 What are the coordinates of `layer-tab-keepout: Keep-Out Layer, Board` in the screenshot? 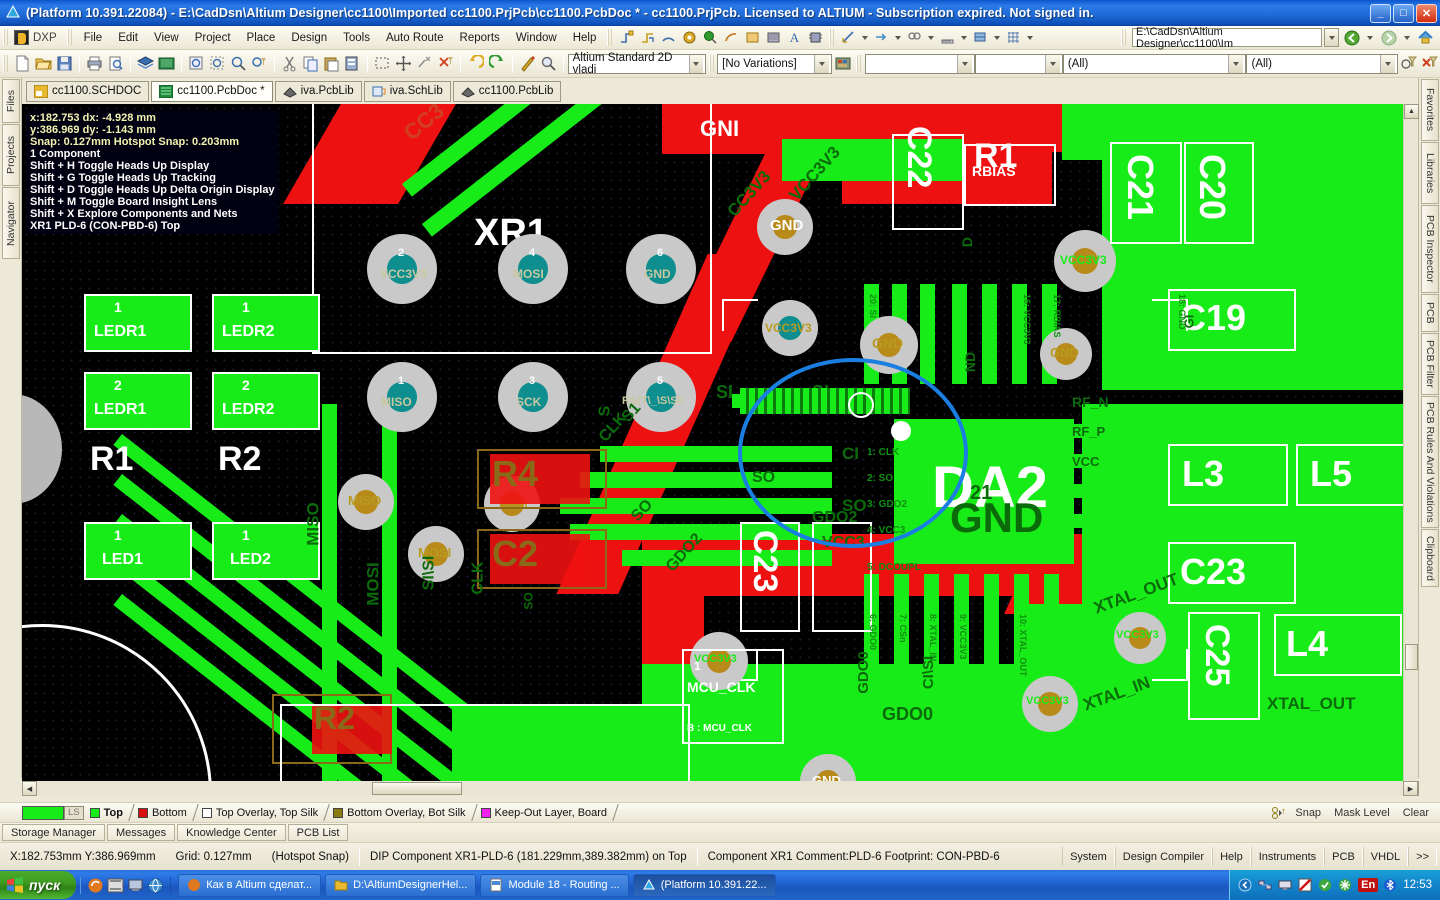 It's located at (546, 812).